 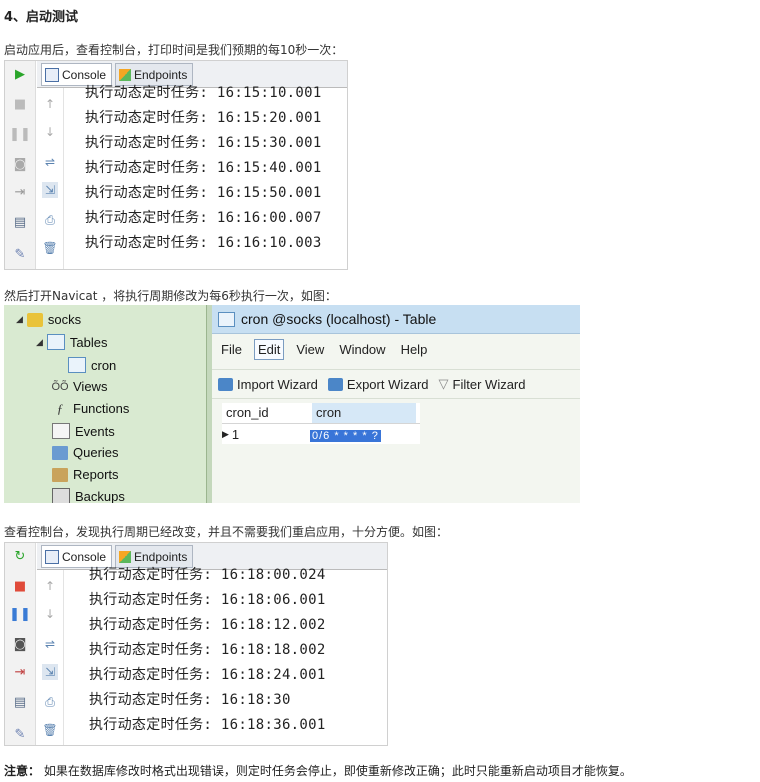 I want to click on calendar-icon, so click(x=61, y=431).